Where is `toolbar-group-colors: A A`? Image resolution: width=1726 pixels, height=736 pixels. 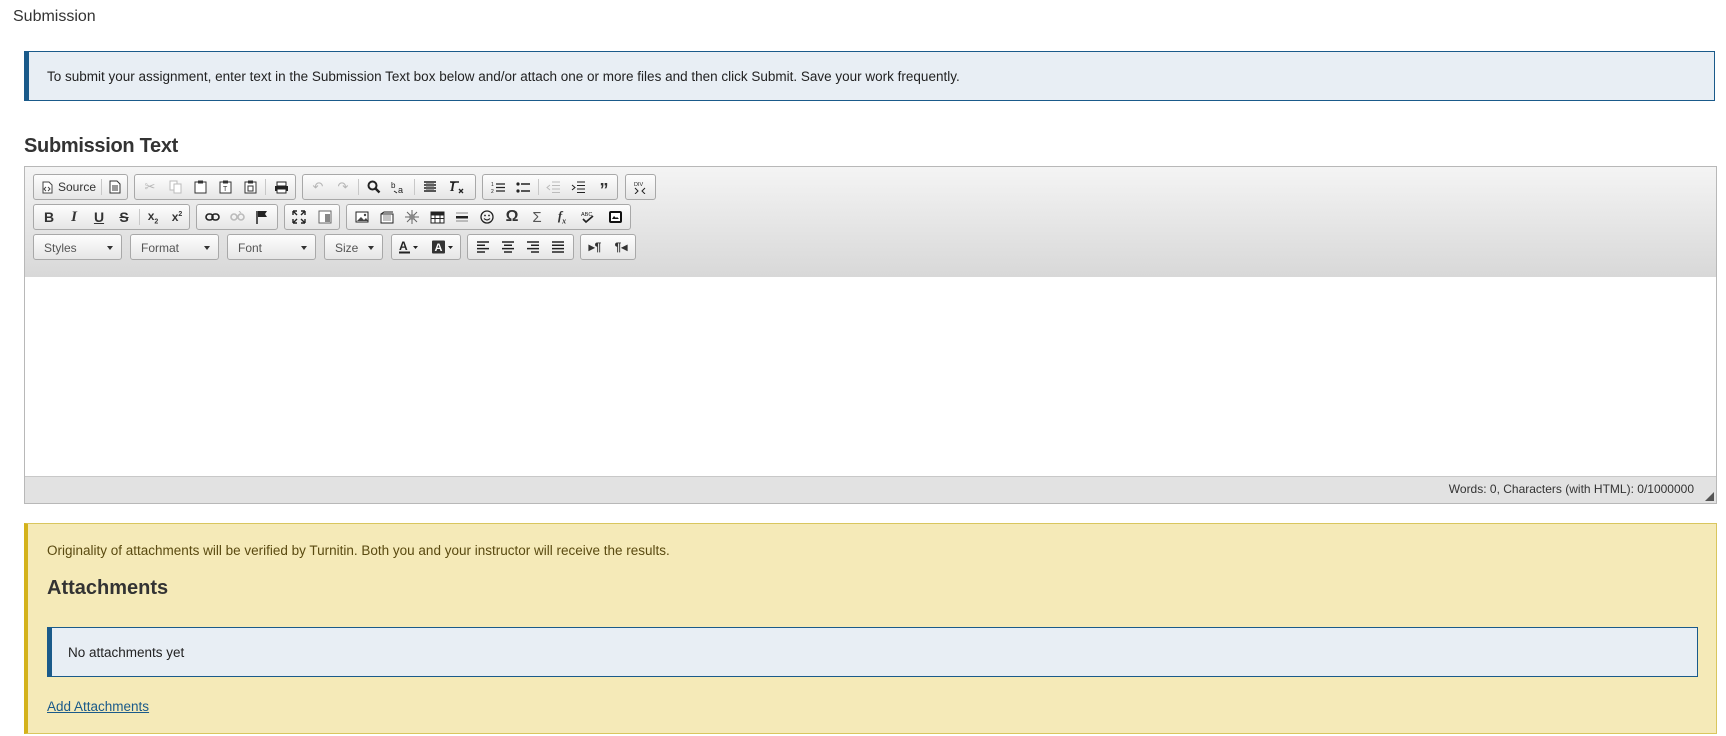 toolbar-group-colors: A A is located at coordinates (426, 247).